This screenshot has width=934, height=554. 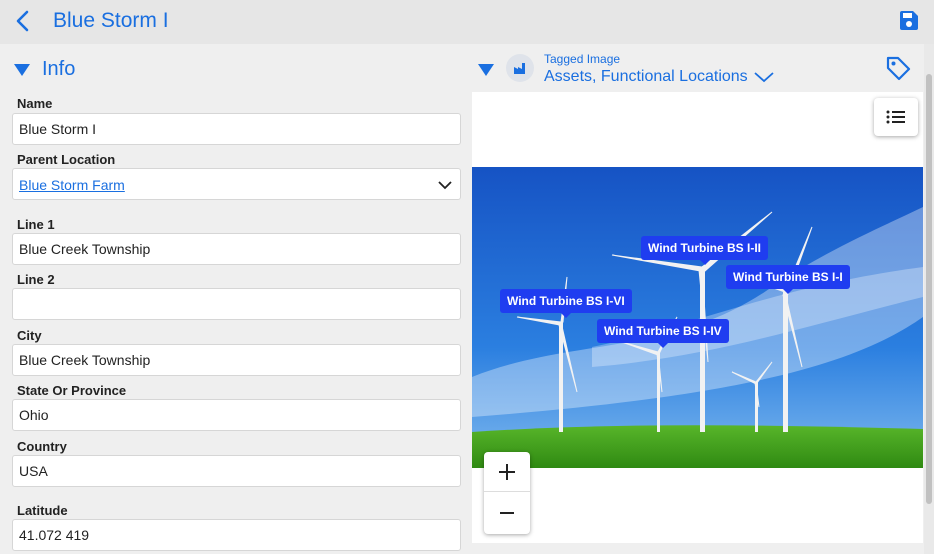 I want to click on plus-icon, so click(x=507, y=472).